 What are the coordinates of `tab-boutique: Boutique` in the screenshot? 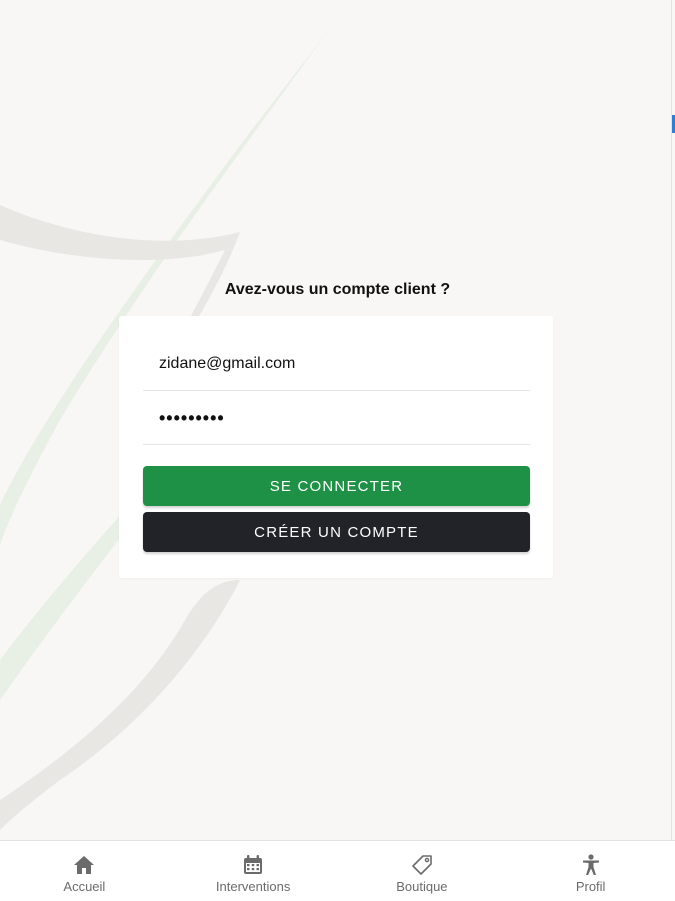 It's located at (422, 871).